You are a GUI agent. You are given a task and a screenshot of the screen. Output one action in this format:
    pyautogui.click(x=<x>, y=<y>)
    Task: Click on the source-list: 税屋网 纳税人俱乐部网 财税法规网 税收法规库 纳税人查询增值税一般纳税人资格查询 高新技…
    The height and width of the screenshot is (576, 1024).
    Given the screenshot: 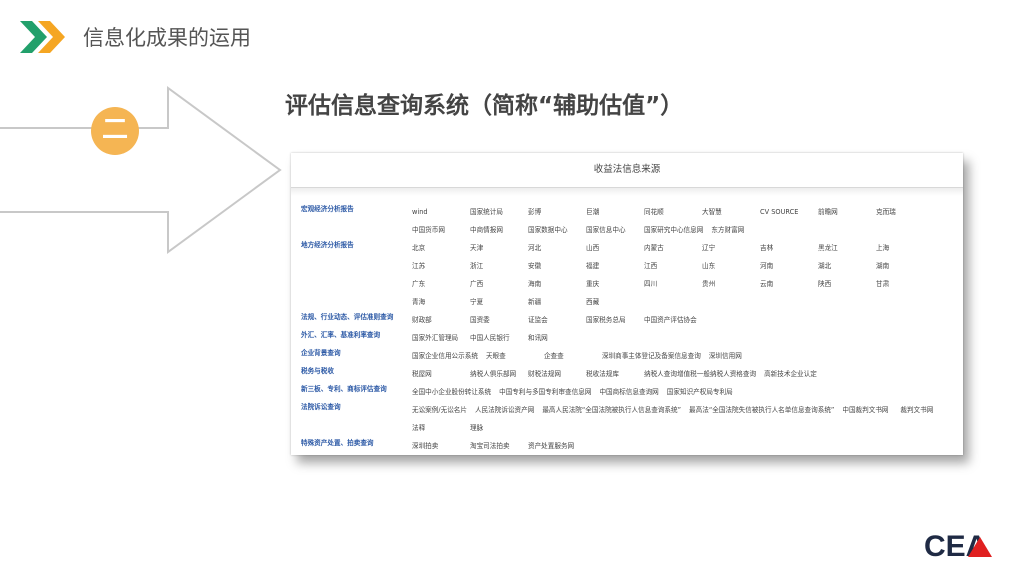 What is the action you would take?
    pyautogui.click(x=687, y=374)
    